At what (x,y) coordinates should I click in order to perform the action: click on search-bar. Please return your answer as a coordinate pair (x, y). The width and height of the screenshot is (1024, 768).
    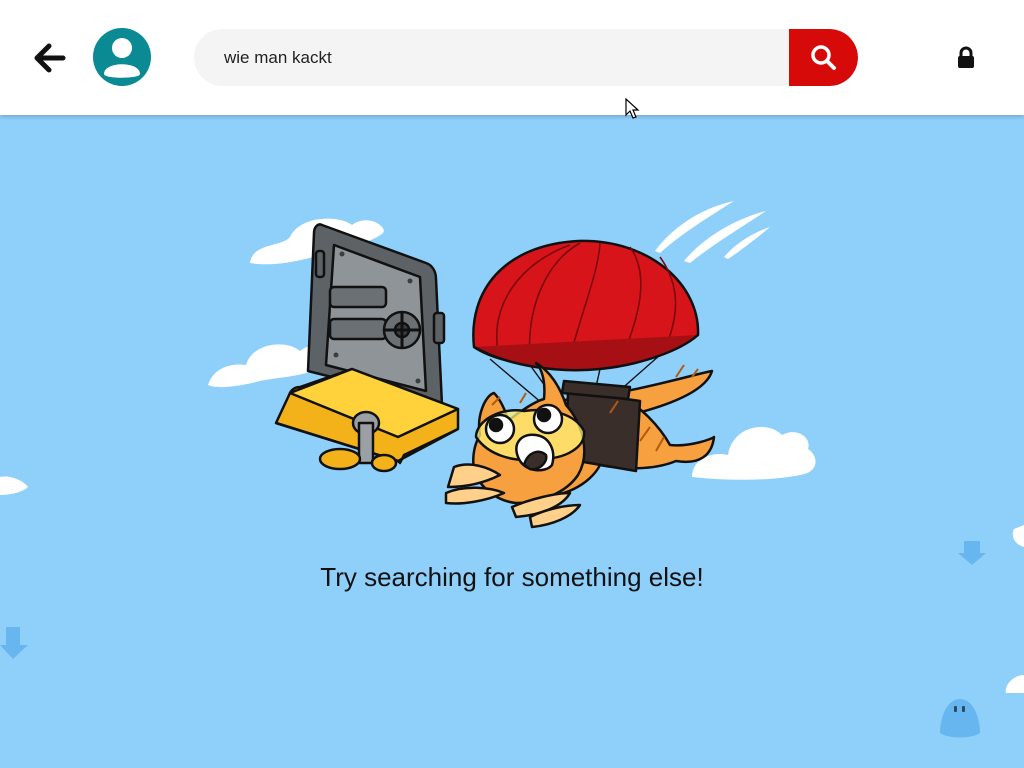
    Looking at the image, I should click on (526, 57).